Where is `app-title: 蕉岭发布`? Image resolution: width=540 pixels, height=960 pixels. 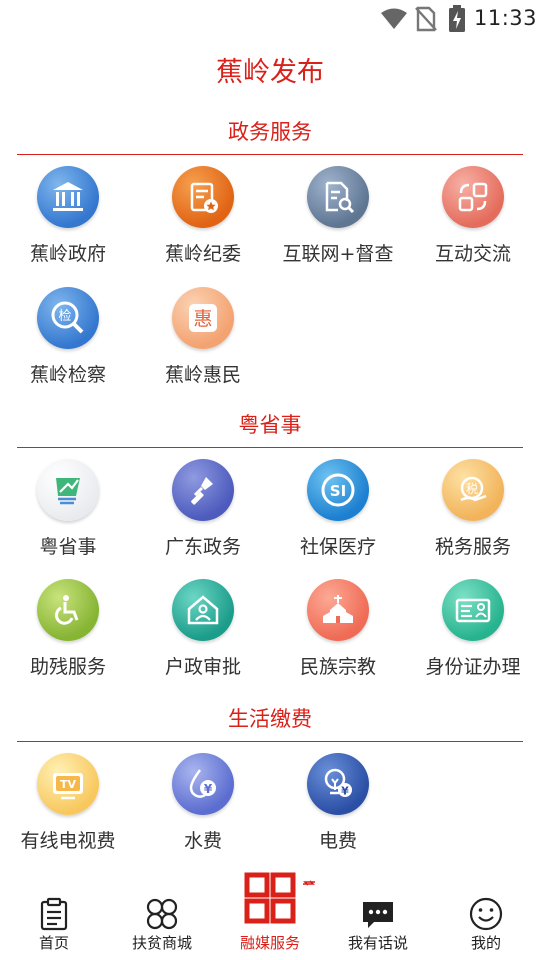 app-title: 蕉岭发布 is located at coordinates (270, 72).